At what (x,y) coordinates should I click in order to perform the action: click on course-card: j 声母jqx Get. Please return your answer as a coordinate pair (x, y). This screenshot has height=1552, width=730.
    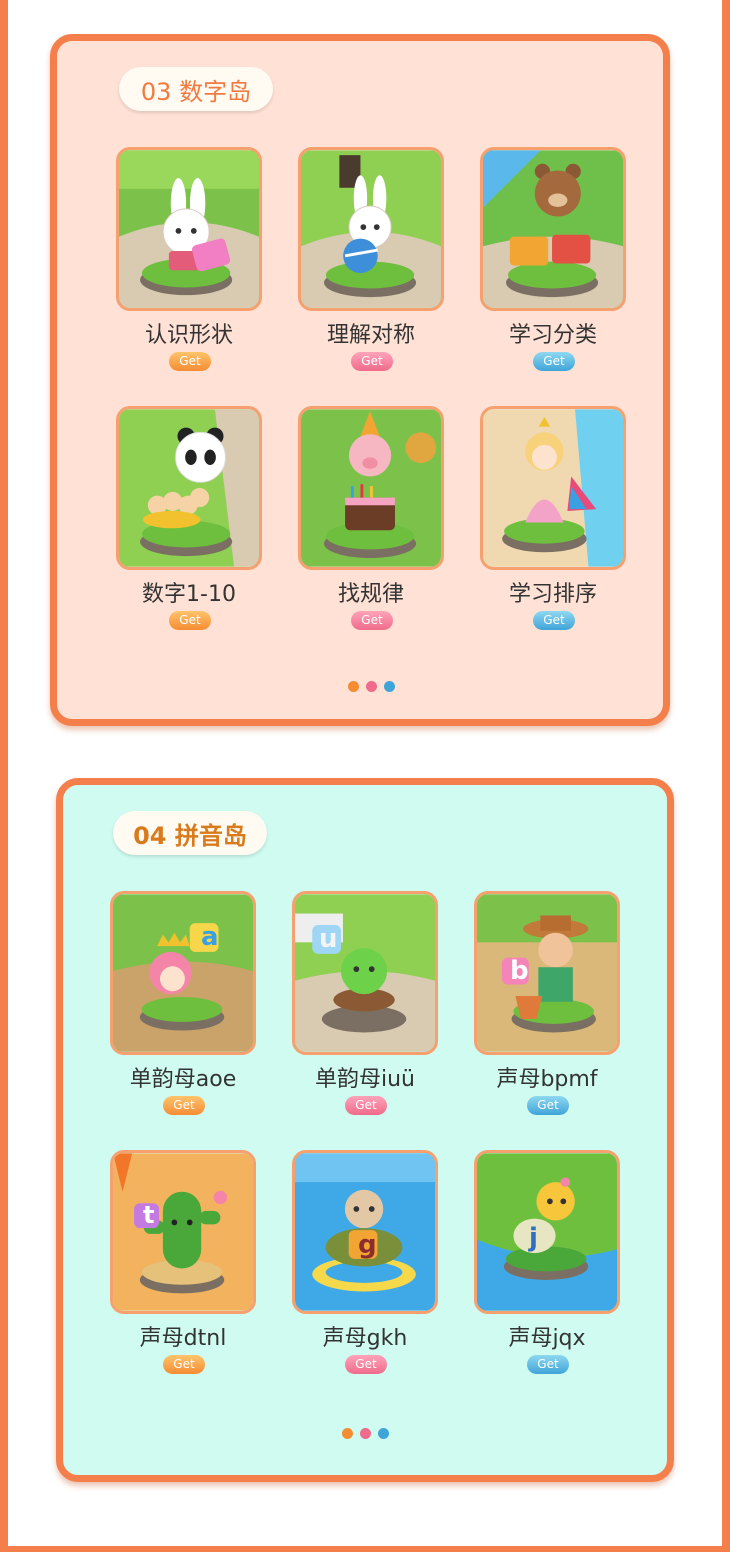
    Looking at the image, I should click on (549, 1262).